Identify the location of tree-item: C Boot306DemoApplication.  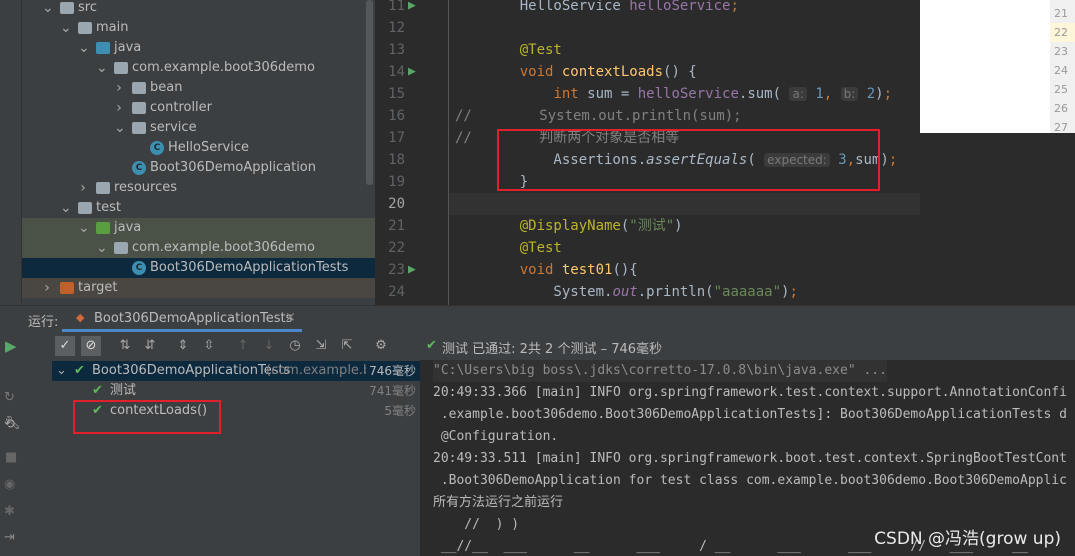
(198, 168).